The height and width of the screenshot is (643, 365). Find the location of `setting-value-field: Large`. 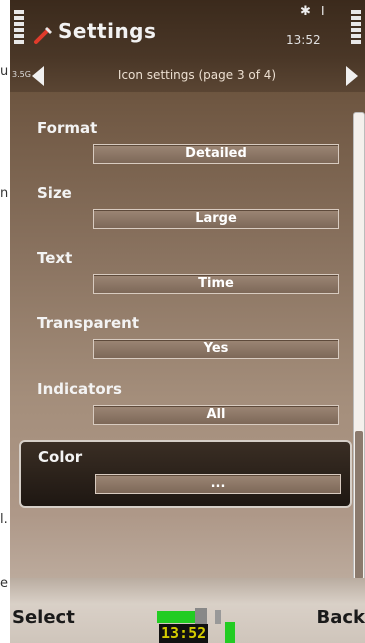

setting-value-field: Large is located at coordinates (216, 219).